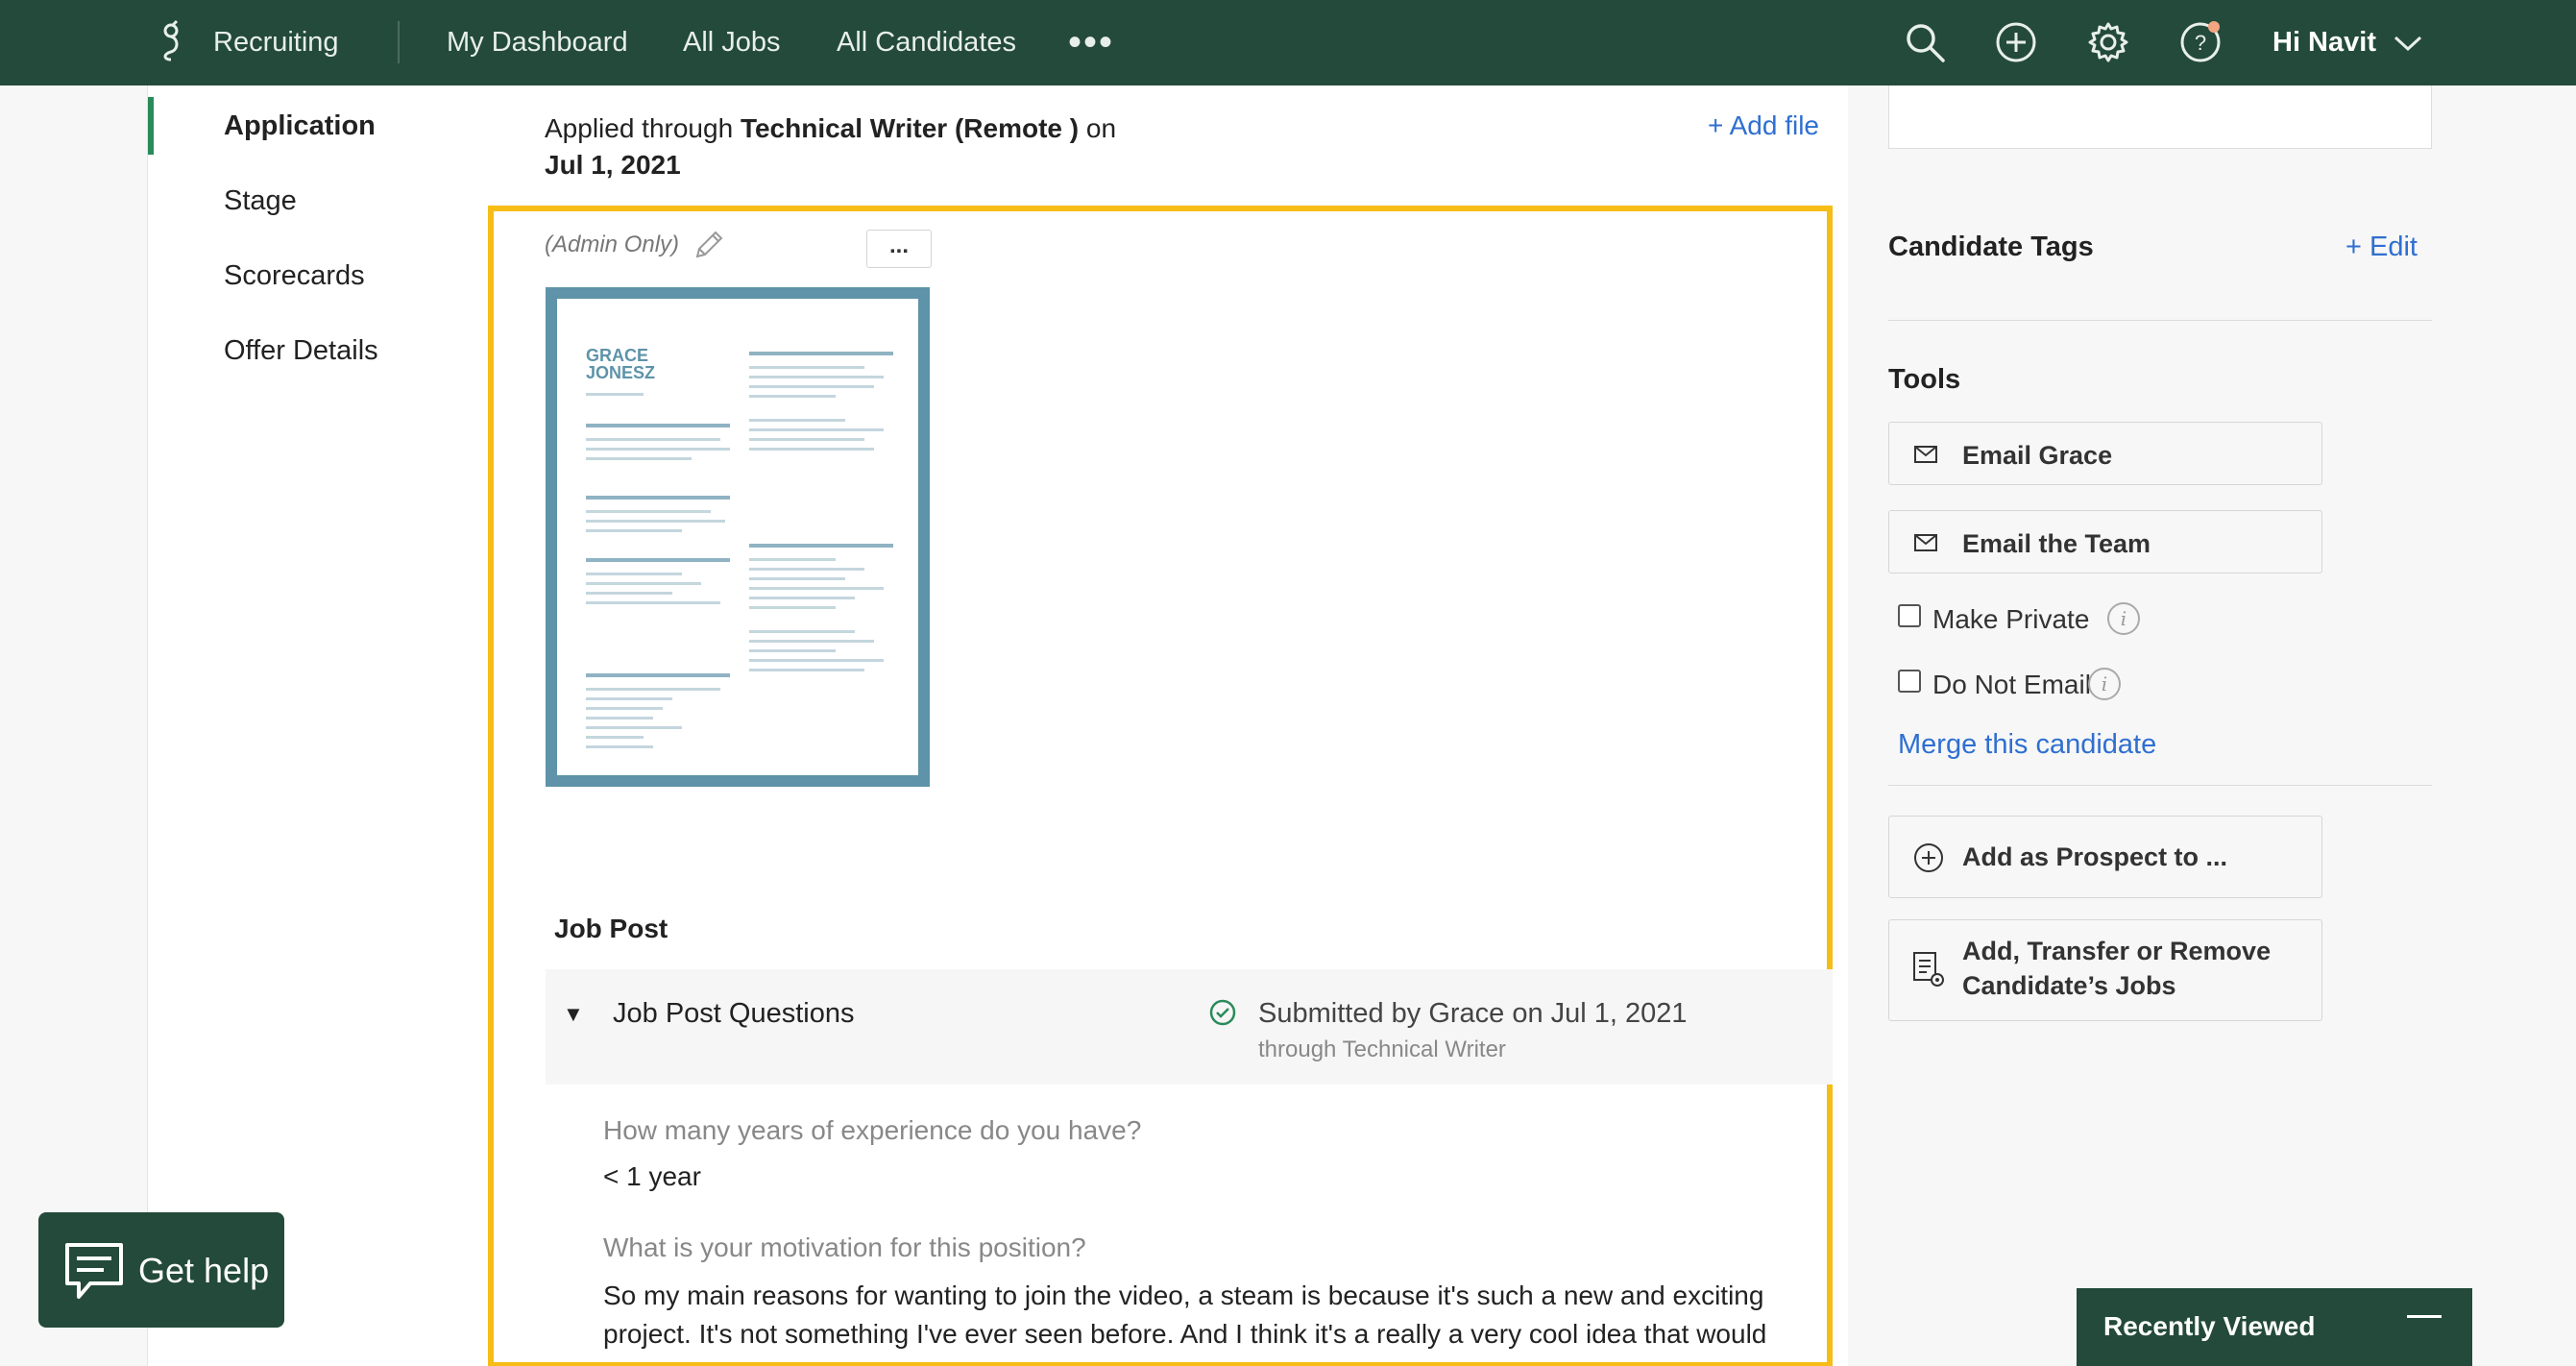 The width and height of the screenshot is (2576, 1366). What do you see at coordinates (611, 928) in the screenshot?
I see `job-post-heading: Job Post` at bounding box center [611, 928].